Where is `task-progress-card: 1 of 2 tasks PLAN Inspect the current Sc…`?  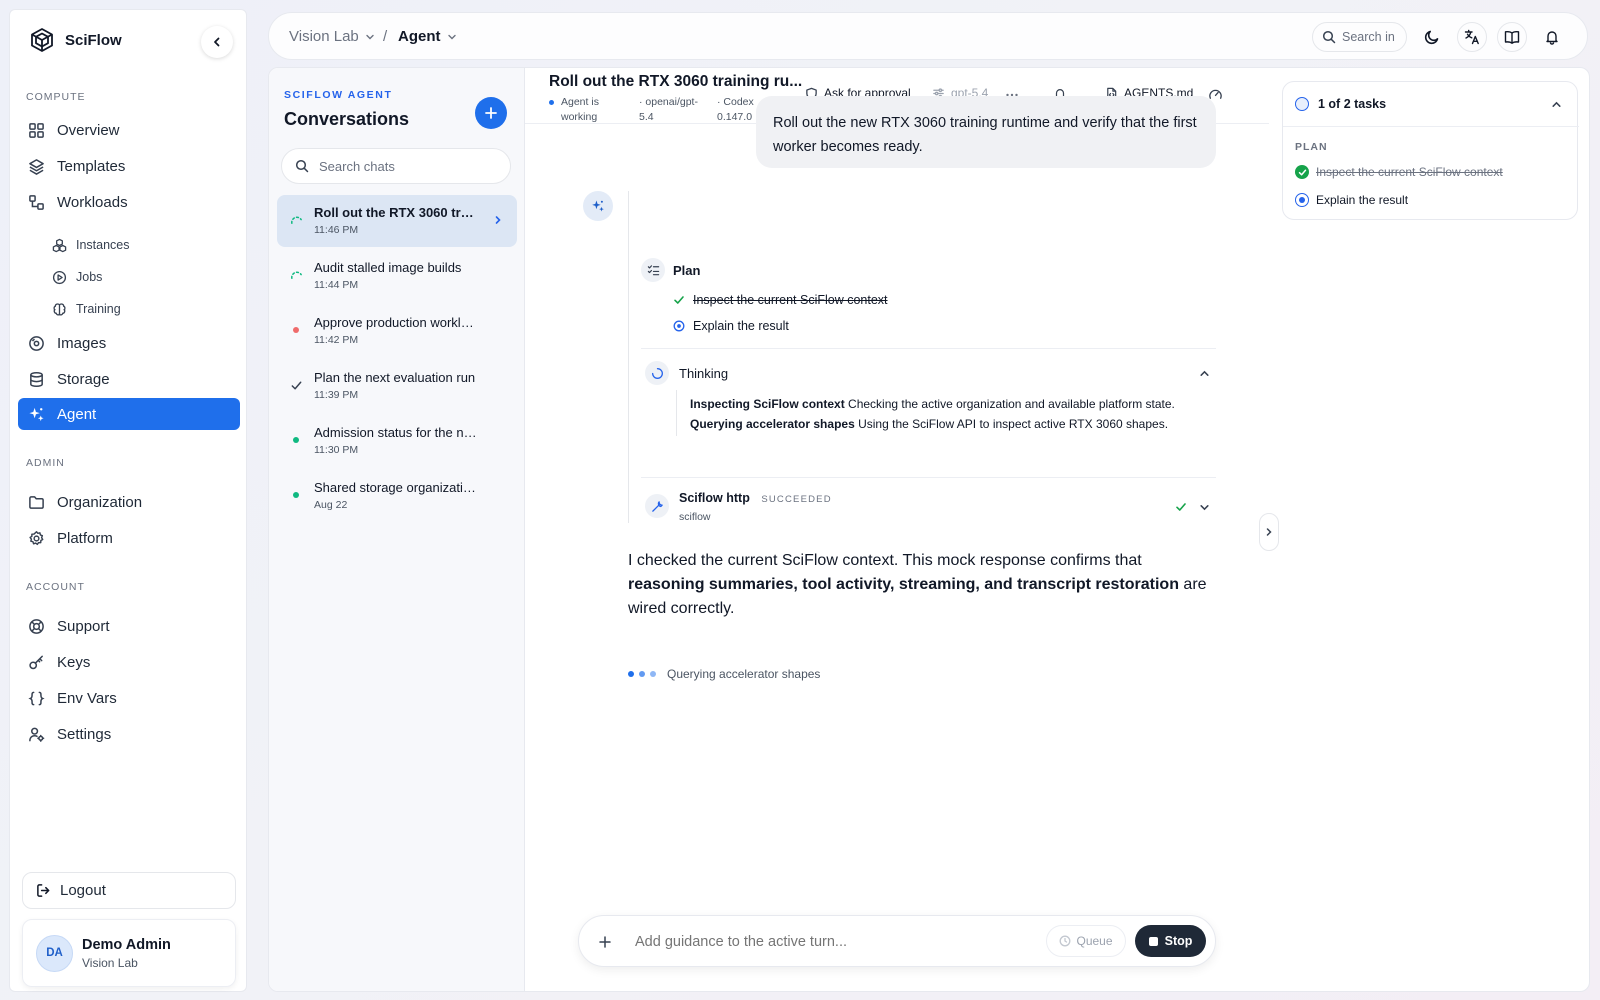 task-progress-card: 1 of 2 tasks PLAN Inspect the current Sc… is located at coordinates (1430, 150).